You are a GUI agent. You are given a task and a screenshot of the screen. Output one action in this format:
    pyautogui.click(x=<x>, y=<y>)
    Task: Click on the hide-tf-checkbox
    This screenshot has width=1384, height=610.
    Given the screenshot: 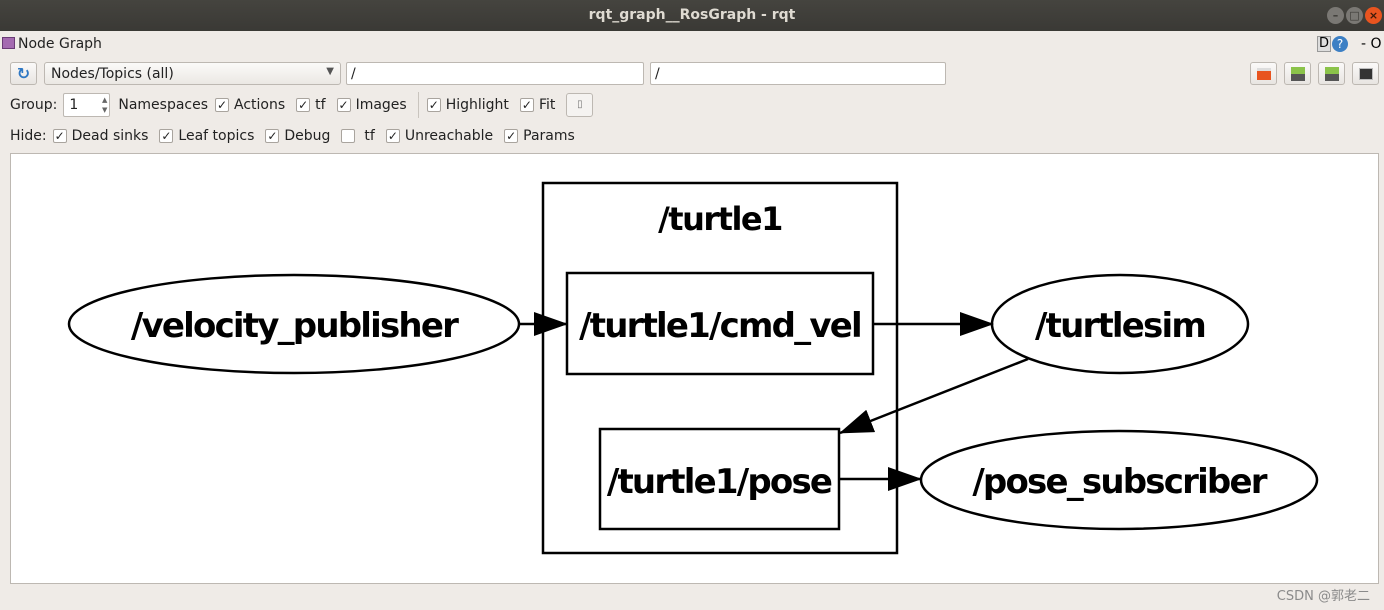 What is the action you would take?
    pyautogui.click(x=348, y=136)
    